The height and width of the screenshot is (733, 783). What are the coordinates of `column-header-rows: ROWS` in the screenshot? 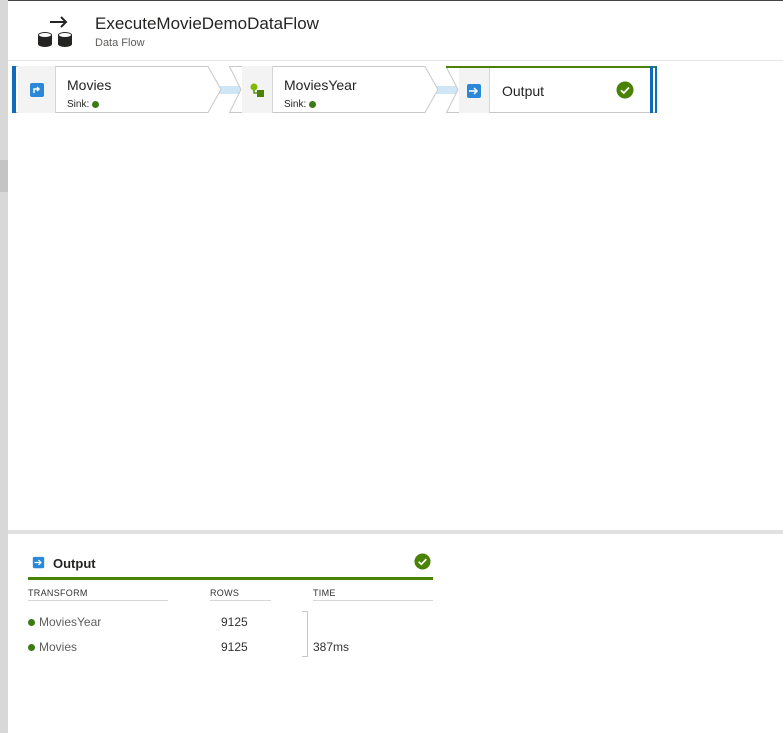 It's located at (225, 593).